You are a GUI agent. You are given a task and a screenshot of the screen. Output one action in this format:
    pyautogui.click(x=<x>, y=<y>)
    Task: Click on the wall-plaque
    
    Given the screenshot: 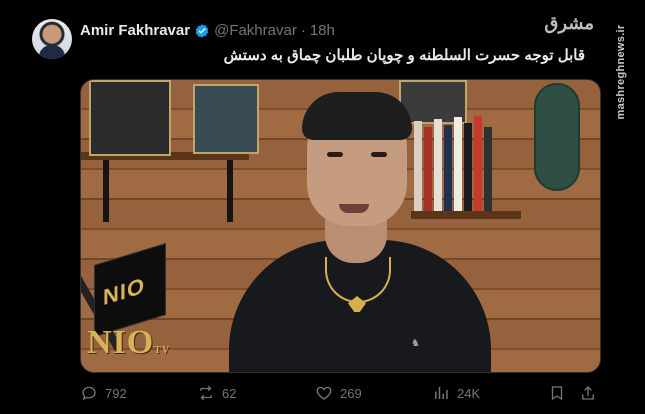 What is the action you would take?
    pyautogui.click(x=557, y=137)
    